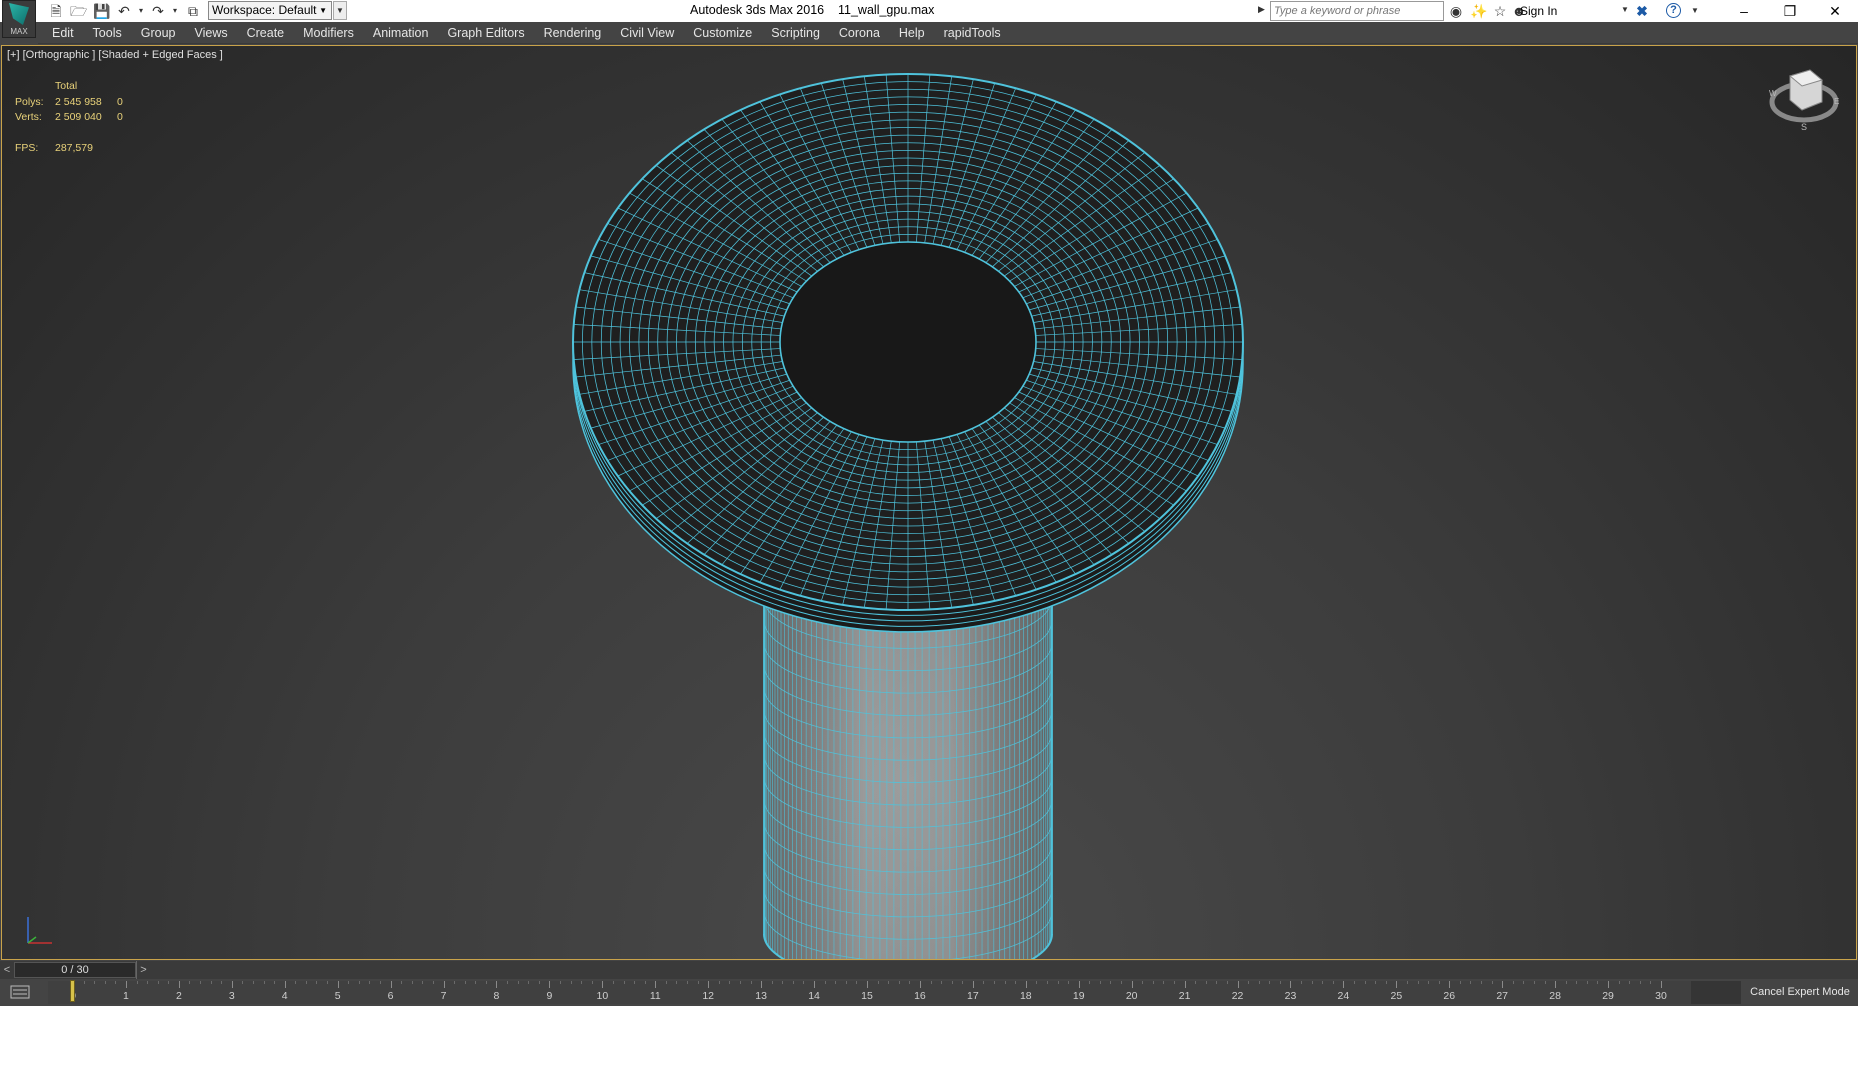  Describe the element at coordinates (337, 996) in the screenshot. I see `timeline-tick-label: 5` at that location.